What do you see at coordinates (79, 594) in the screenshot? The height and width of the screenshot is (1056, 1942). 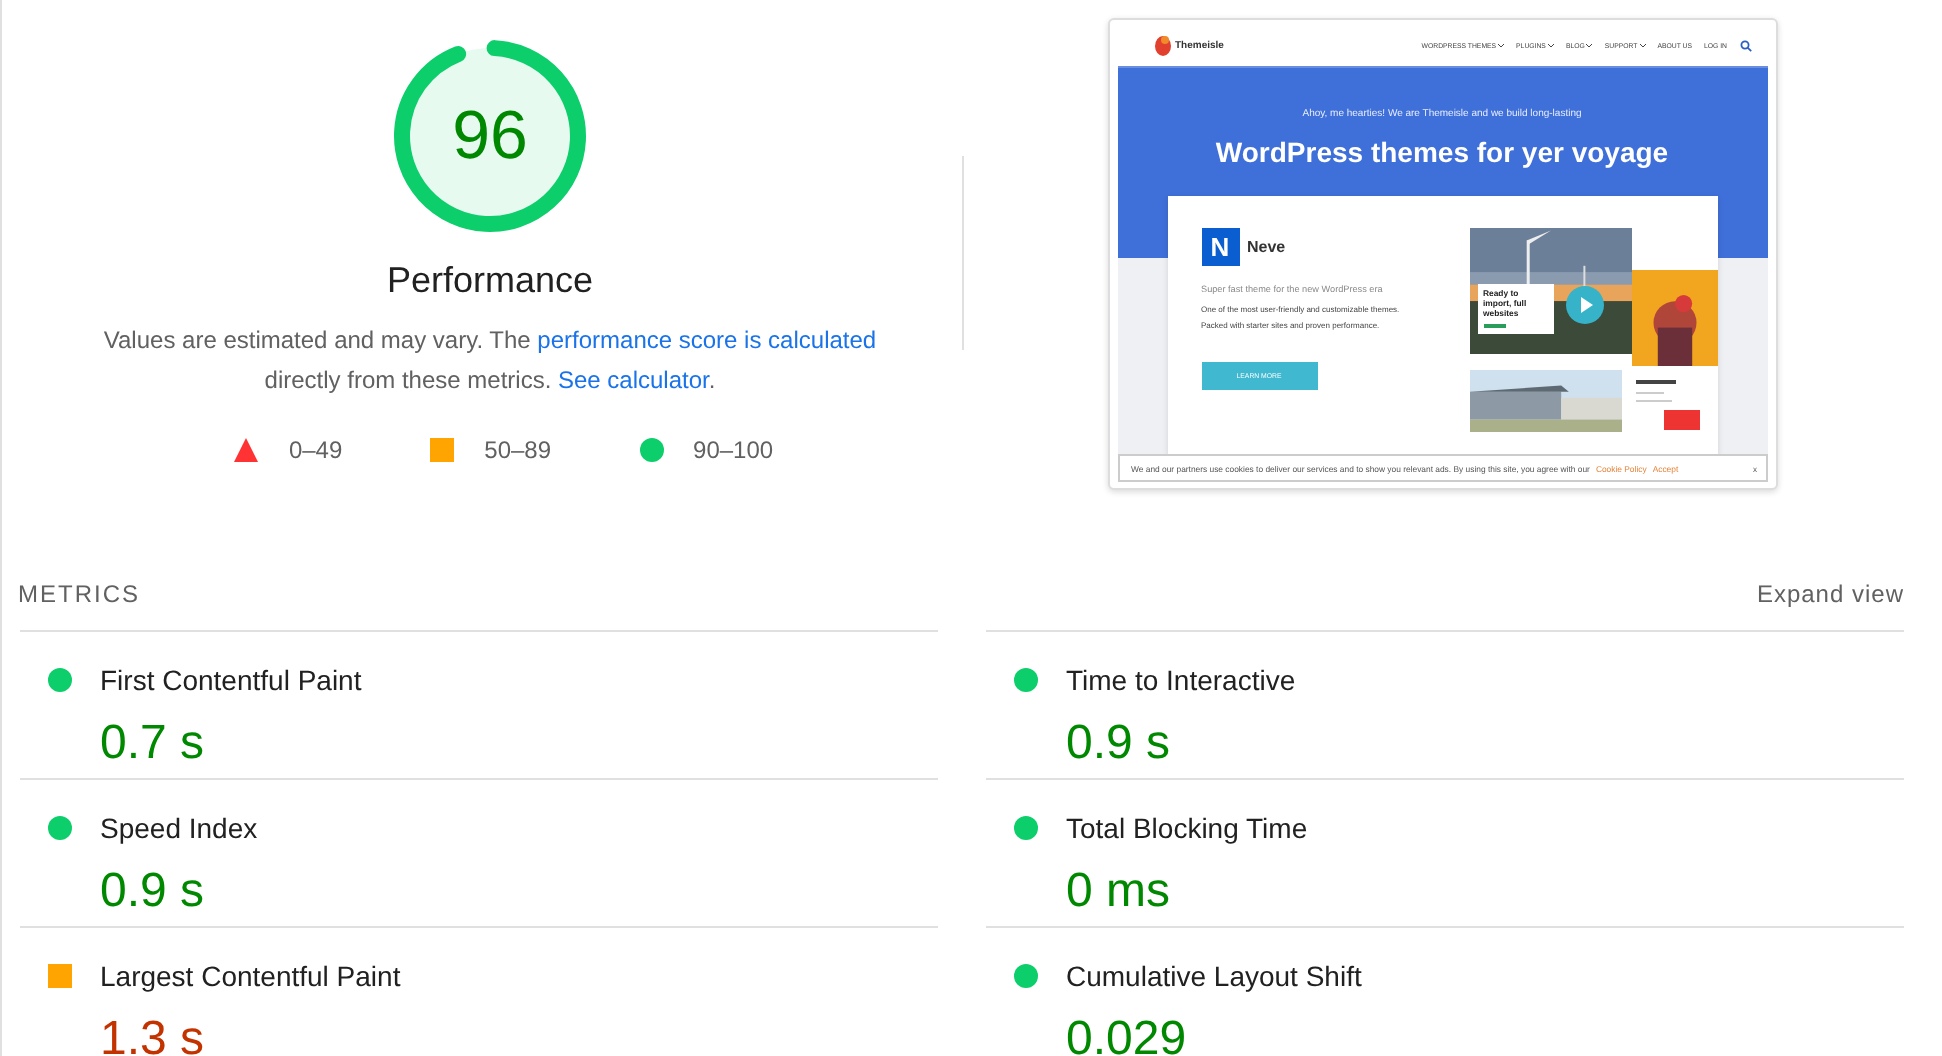 I see `metrics-heading: METRICS` at bounding box center [79, 594].